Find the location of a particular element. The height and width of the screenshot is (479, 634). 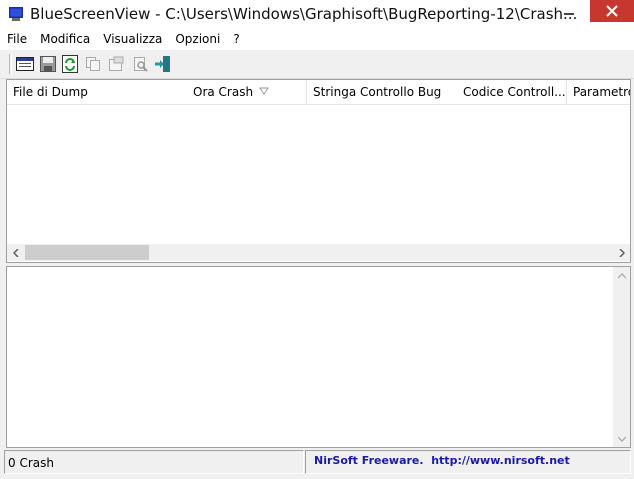

find-icon is located at coordinates (141, 64).